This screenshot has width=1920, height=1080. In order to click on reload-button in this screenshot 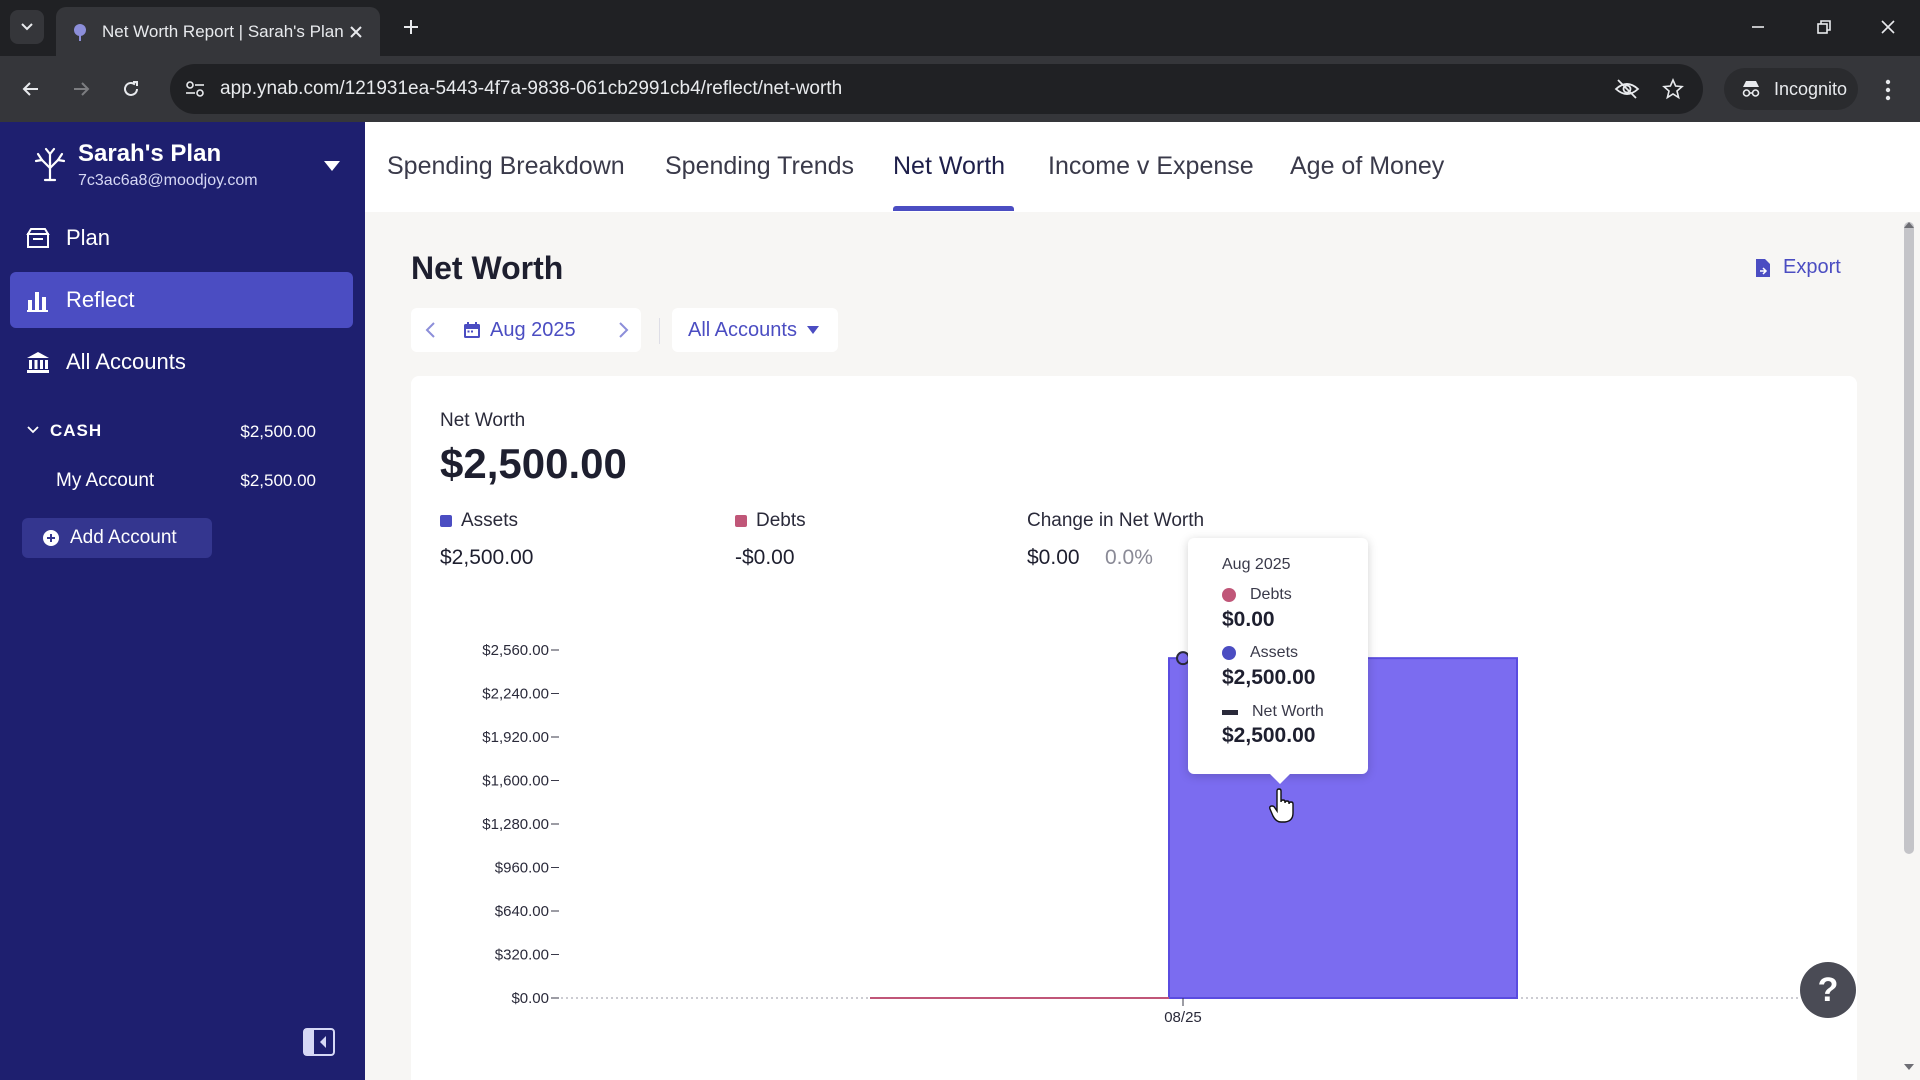, I will do `click(131, 89)`.